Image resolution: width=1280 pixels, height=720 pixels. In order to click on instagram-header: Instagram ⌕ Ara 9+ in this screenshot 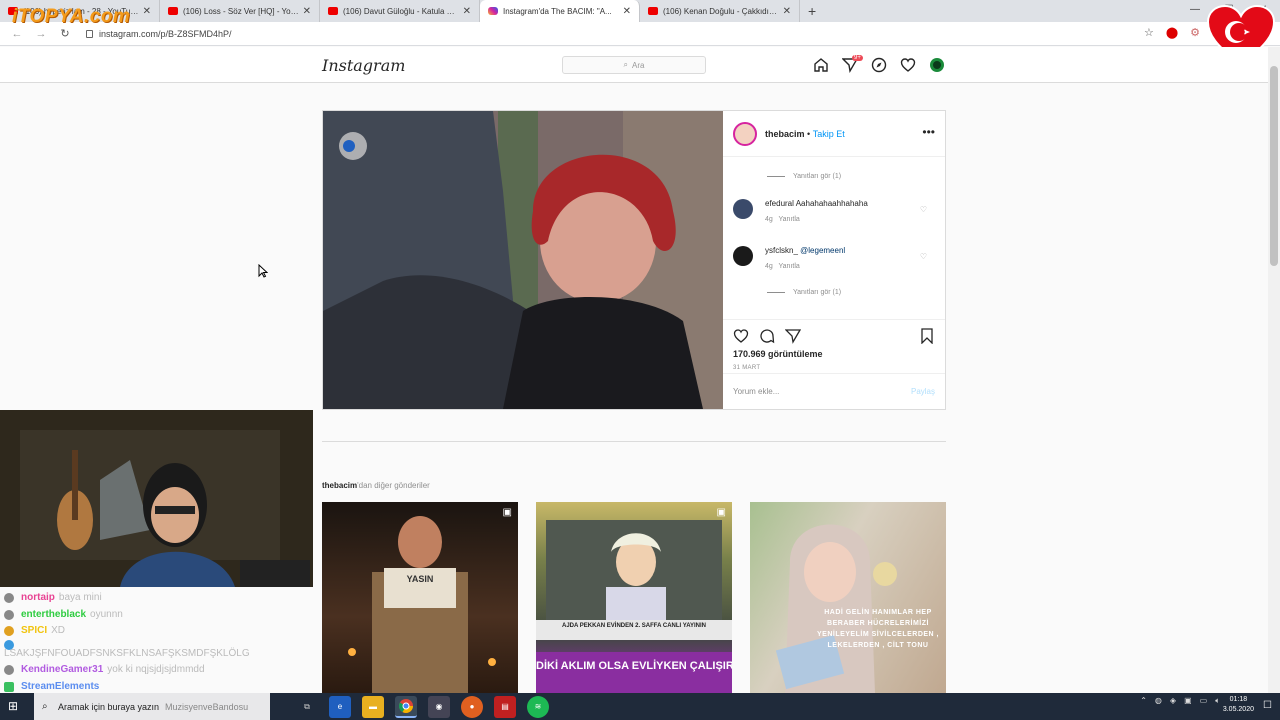, I will do `click(634, 65)`.